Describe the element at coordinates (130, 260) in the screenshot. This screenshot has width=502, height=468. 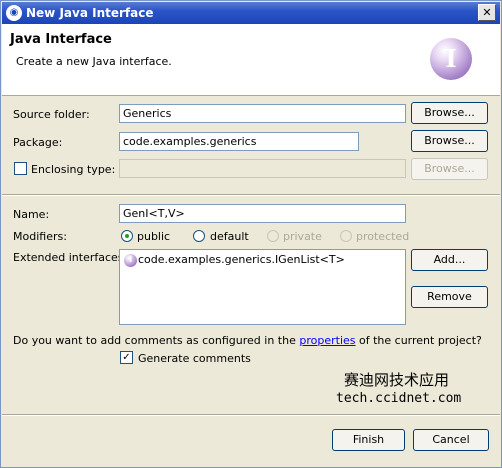
I see `interface-icon: I` at that location.